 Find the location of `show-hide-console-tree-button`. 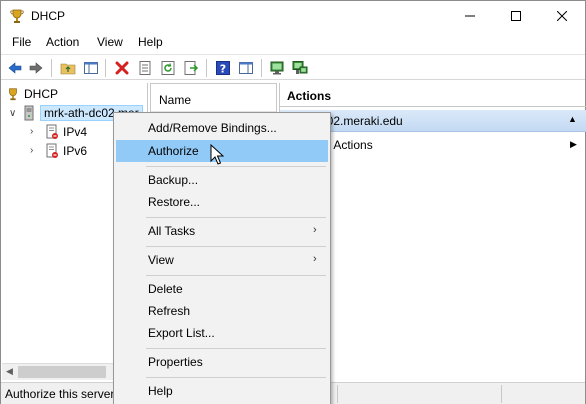

show-hide-console-tree-button is located at coordinates (91, 68).